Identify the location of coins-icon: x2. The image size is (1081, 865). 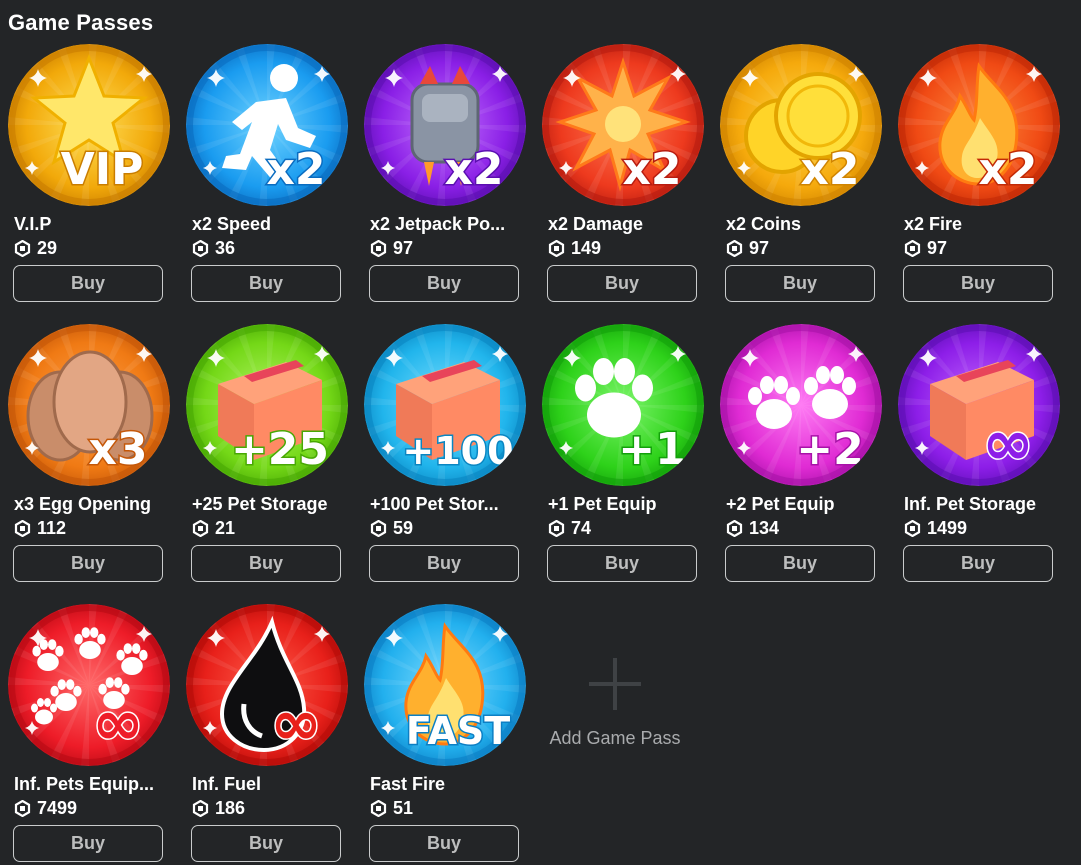
(801, 125).